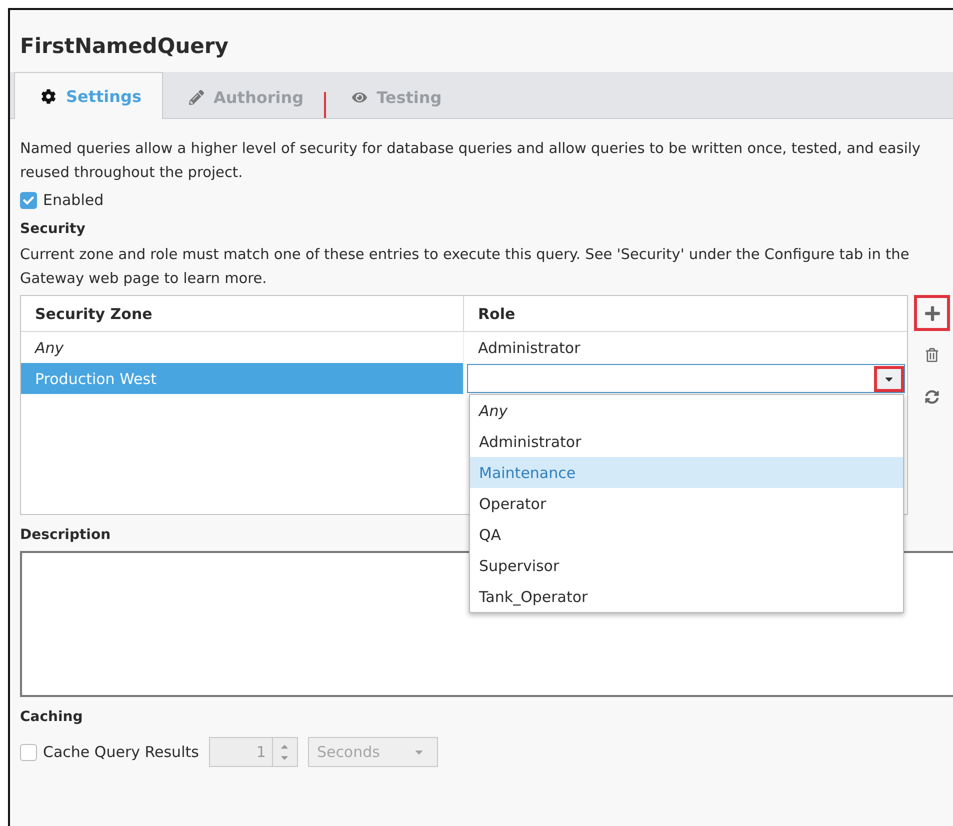 The height and width of the screenshot is (826, 953). What do you see at coordinates (529, 348) in the screenshot?
I see `role-cell-text: Administrator` at bounding box center [529, 348].